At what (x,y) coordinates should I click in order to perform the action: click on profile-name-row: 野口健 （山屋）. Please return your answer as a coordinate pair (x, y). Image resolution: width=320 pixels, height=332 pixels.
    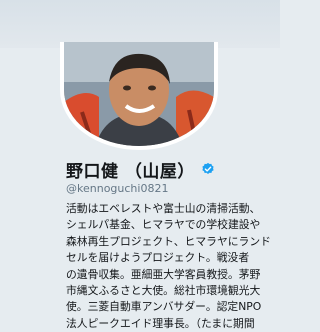
    Looking at the image, I should click on (140, 170).